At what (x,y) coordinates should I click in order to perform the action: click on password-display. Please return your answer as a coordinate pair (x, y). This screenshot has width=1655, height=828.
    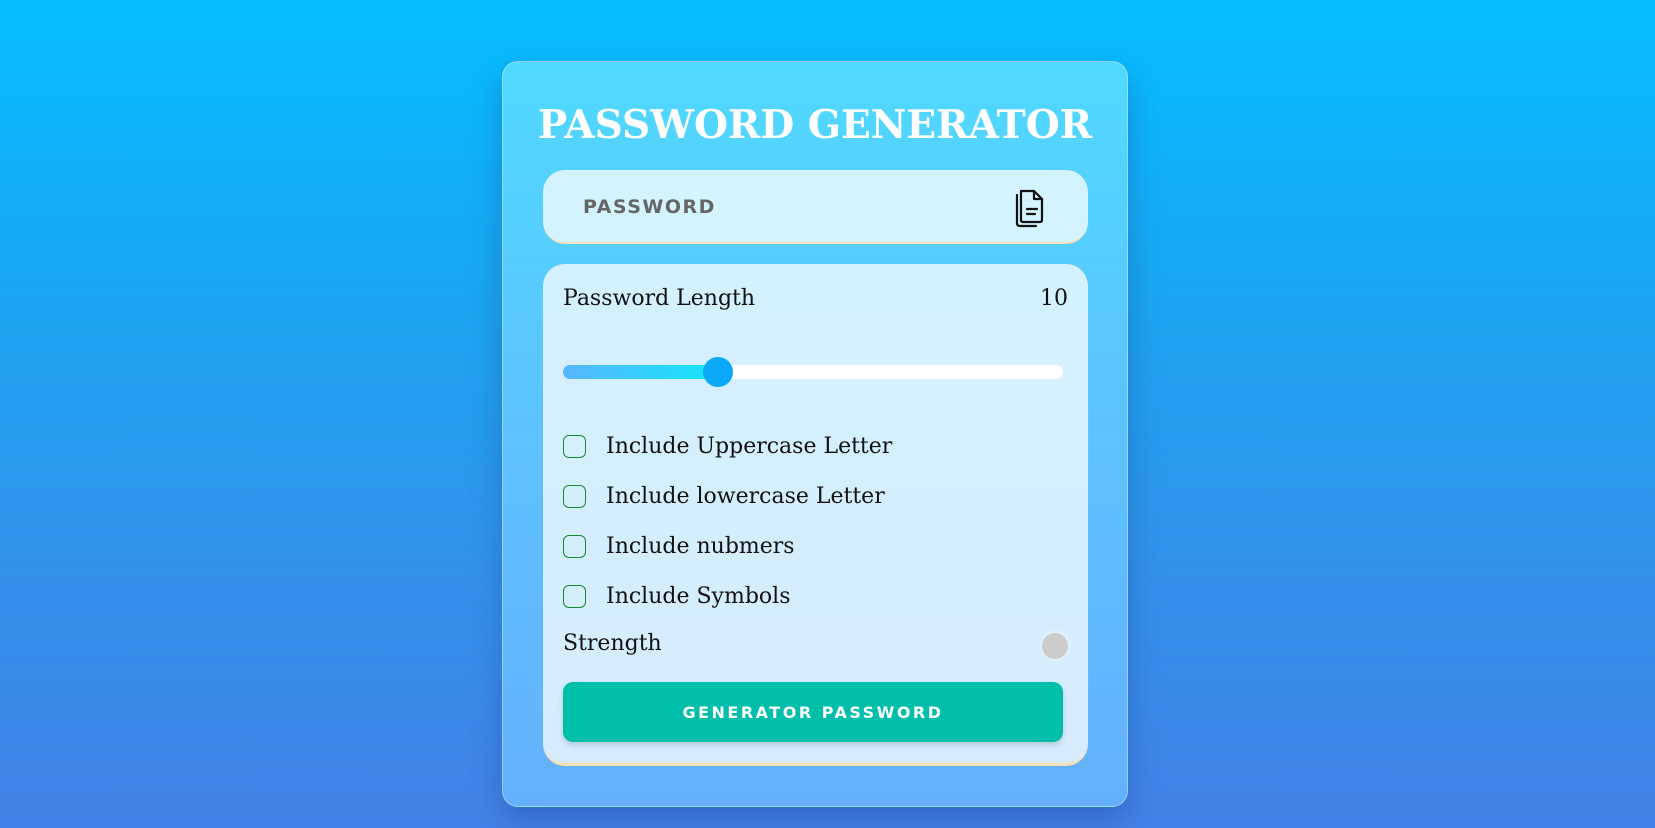
    Looking at the image, I should click on (815, 207).